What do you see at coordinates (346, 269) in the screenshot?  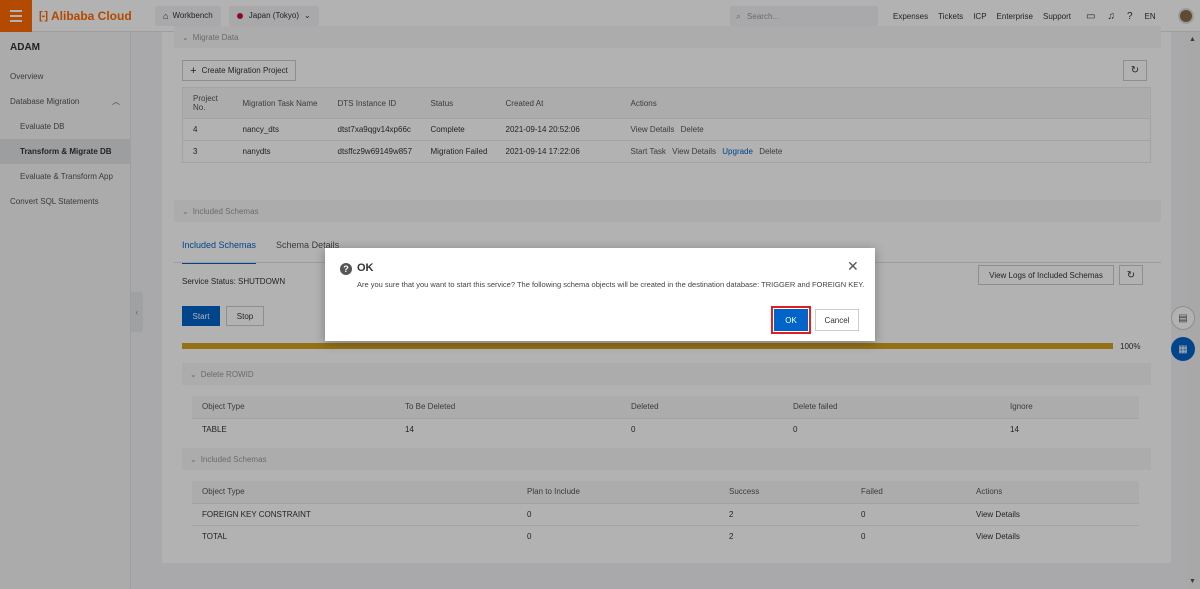 I see `question-icon: ?` at bounding box center [346, 269].